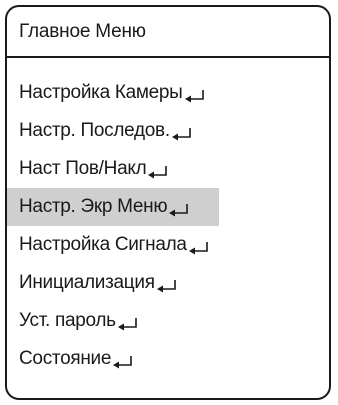 The image size is (338, 405). Describe the element at coordinates (168, 32) in the screenshot. I see `menu-title: Главное Меню` at that location.